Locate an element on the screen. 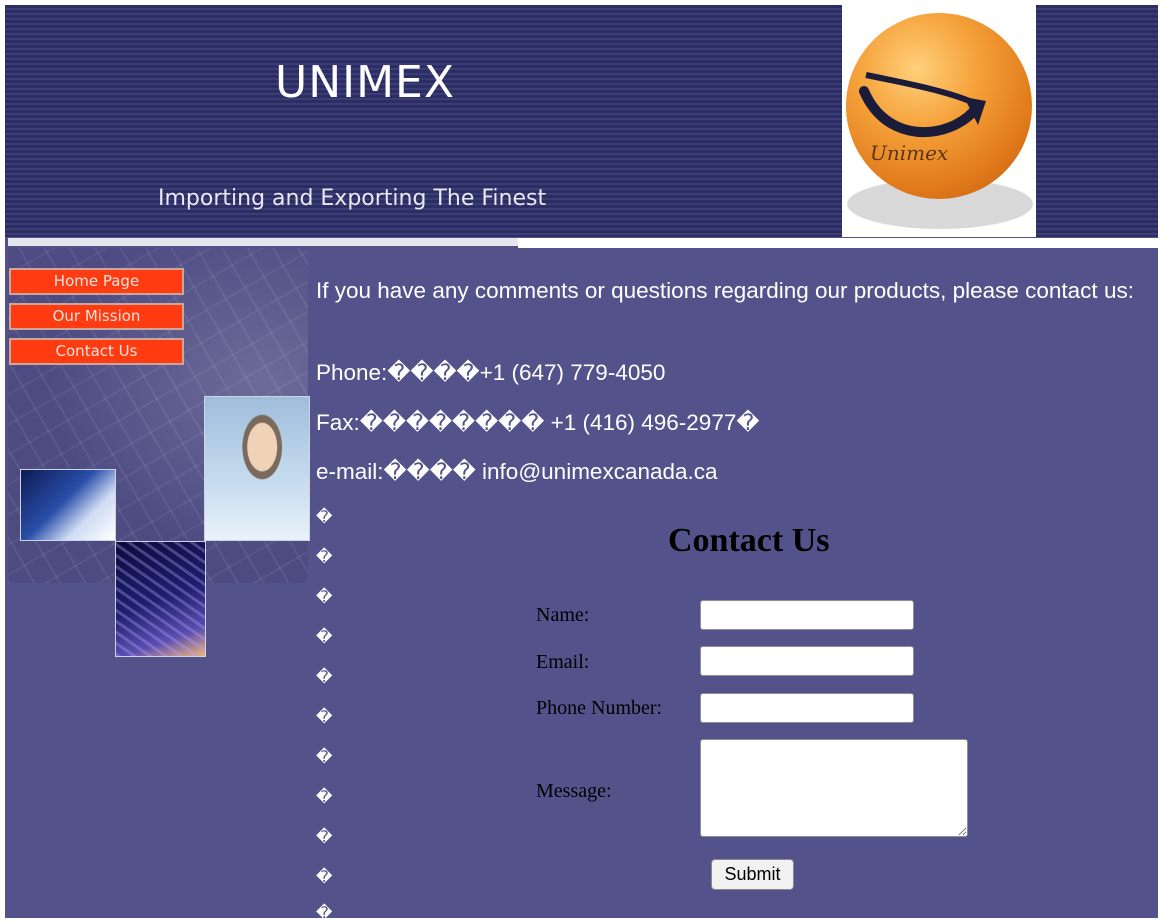 The image size is (1163, 923). name-input is located at coordinates (807, 615).